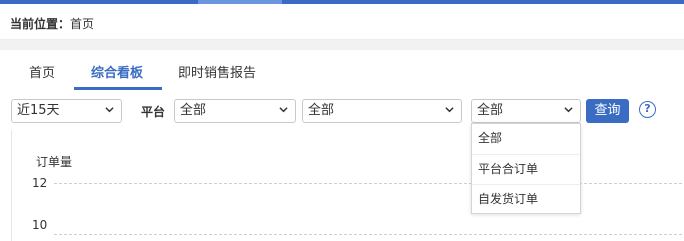 This screenshot has height=241, width=684. I want to click on section-divider, so click(342, 45).